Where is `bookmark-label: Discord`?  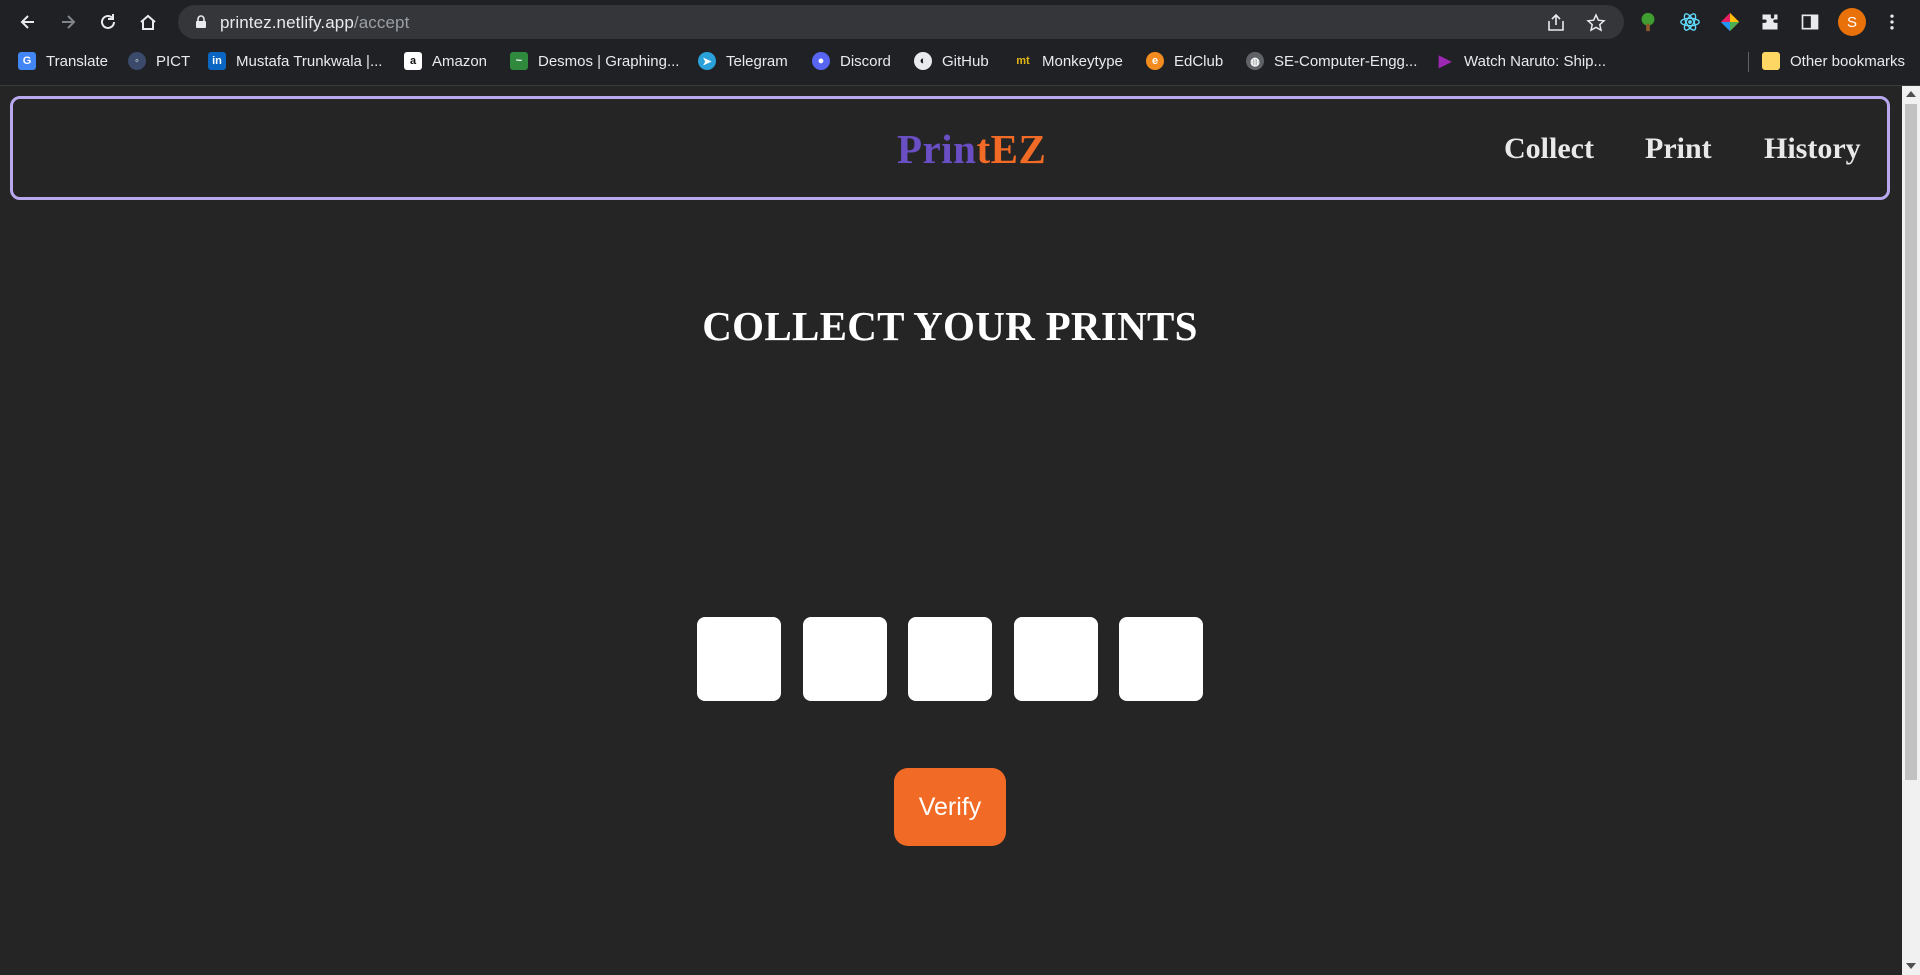 bookmark-label: Discord is located at coordinates (865, 61).